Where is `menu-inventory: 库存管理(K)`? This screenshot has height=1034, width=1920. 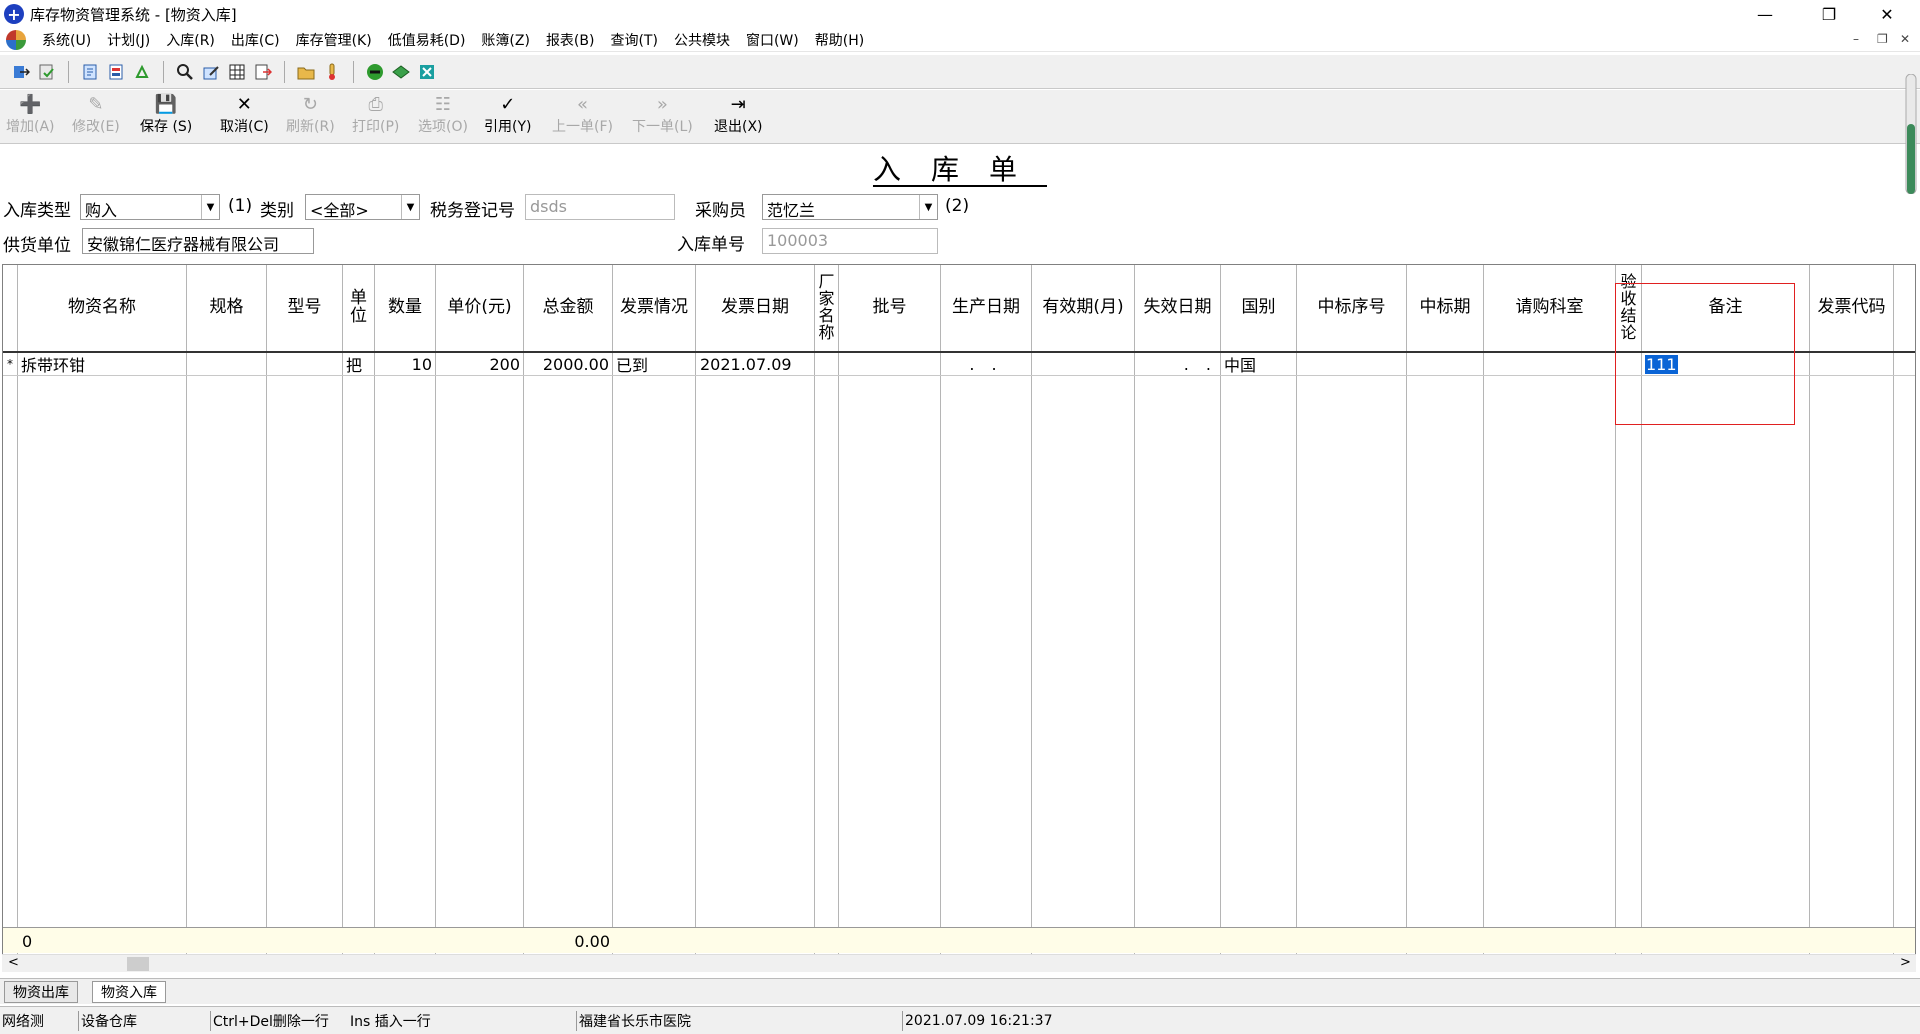 menu-inventory: 库存管理(K) is located at coordinates (334, 40).